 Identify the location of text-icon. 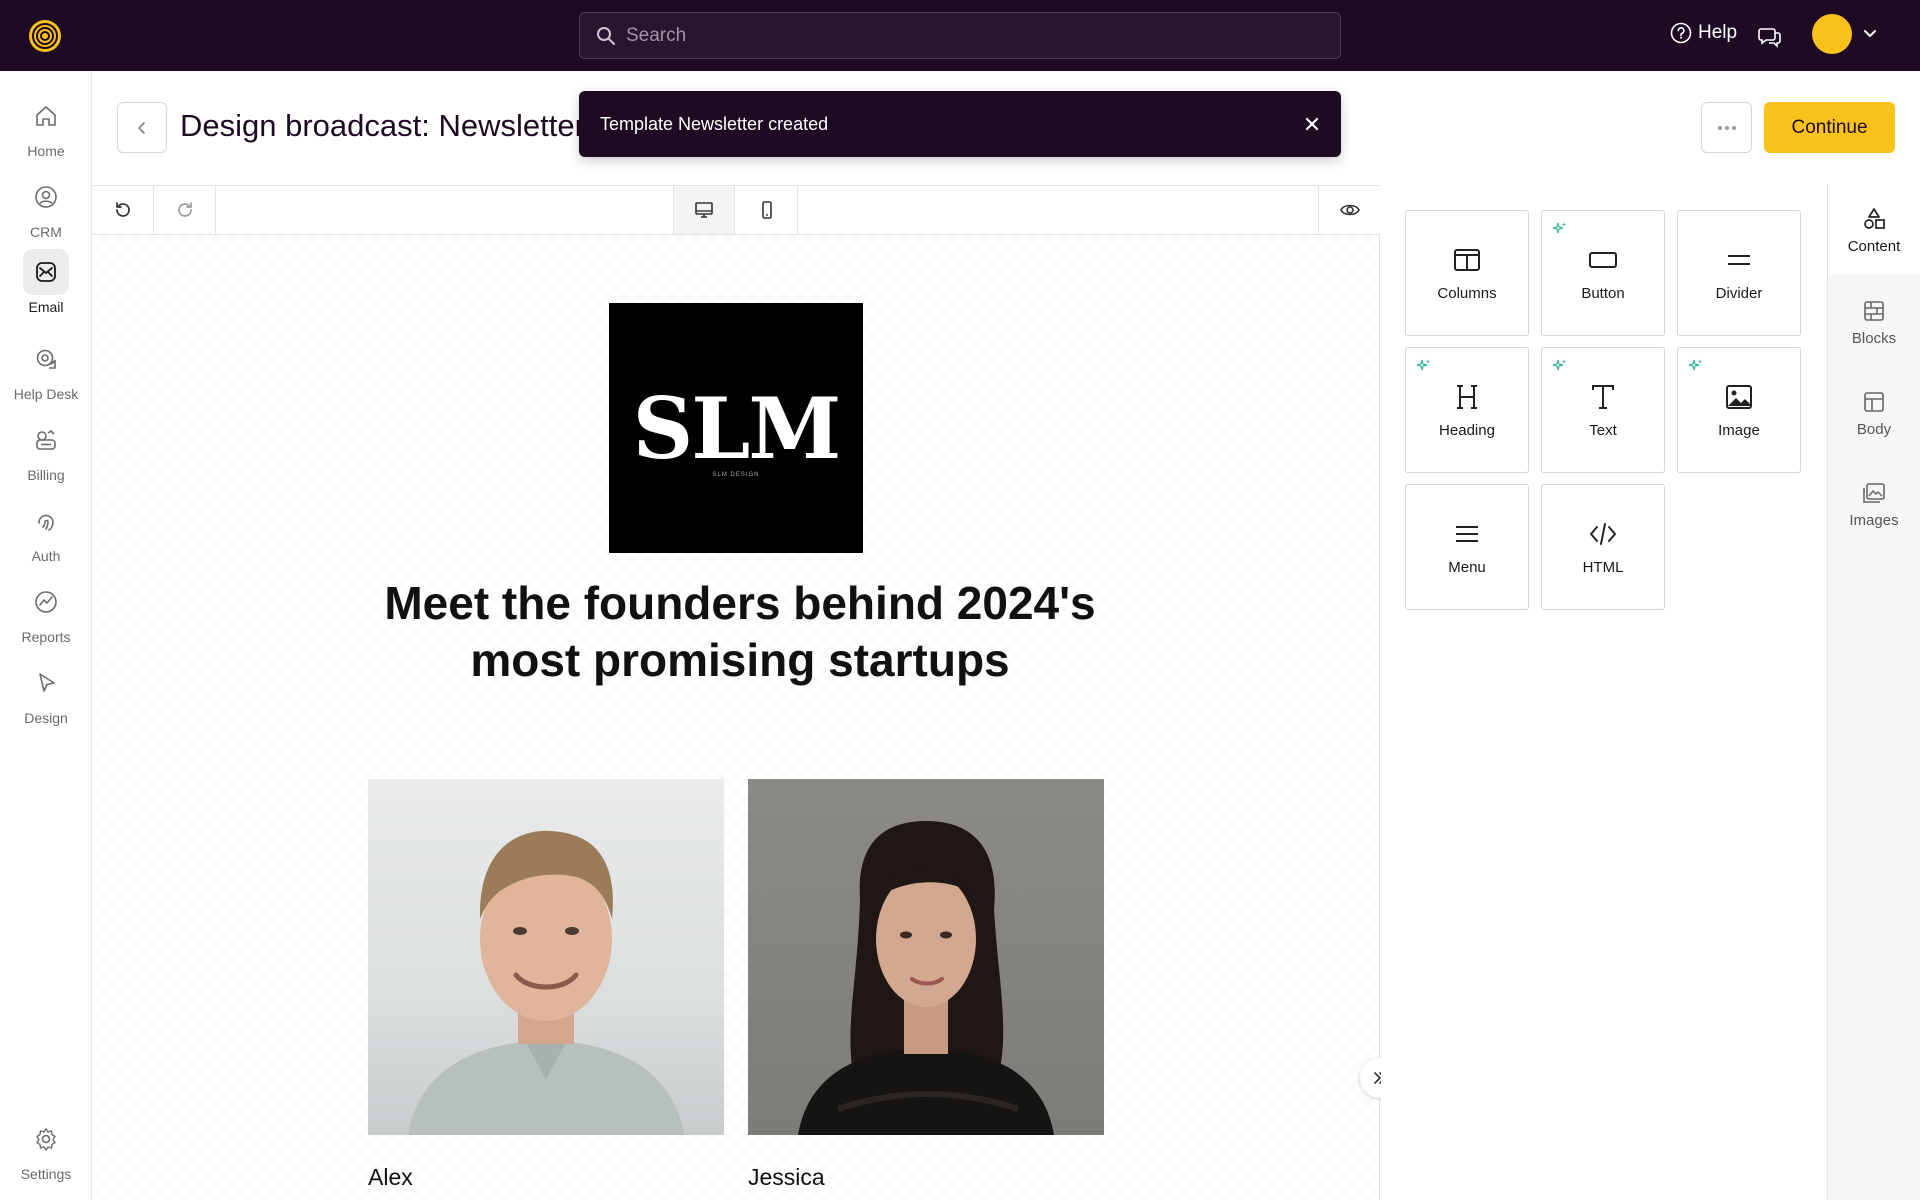
(1603, 396).